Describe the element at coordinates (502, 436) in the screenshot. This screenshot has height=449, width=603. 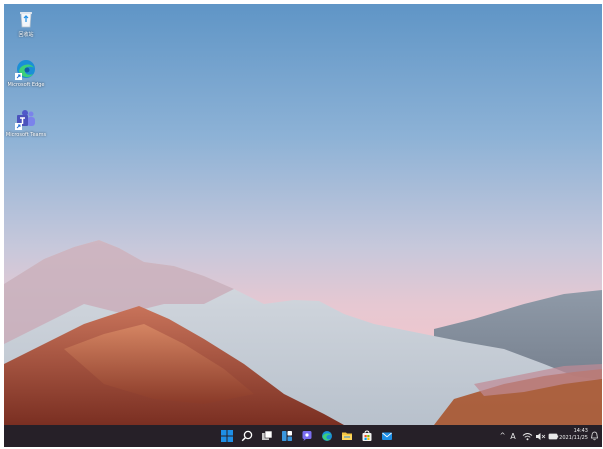
I see `show-hidden-icons-button: ^` at that location.